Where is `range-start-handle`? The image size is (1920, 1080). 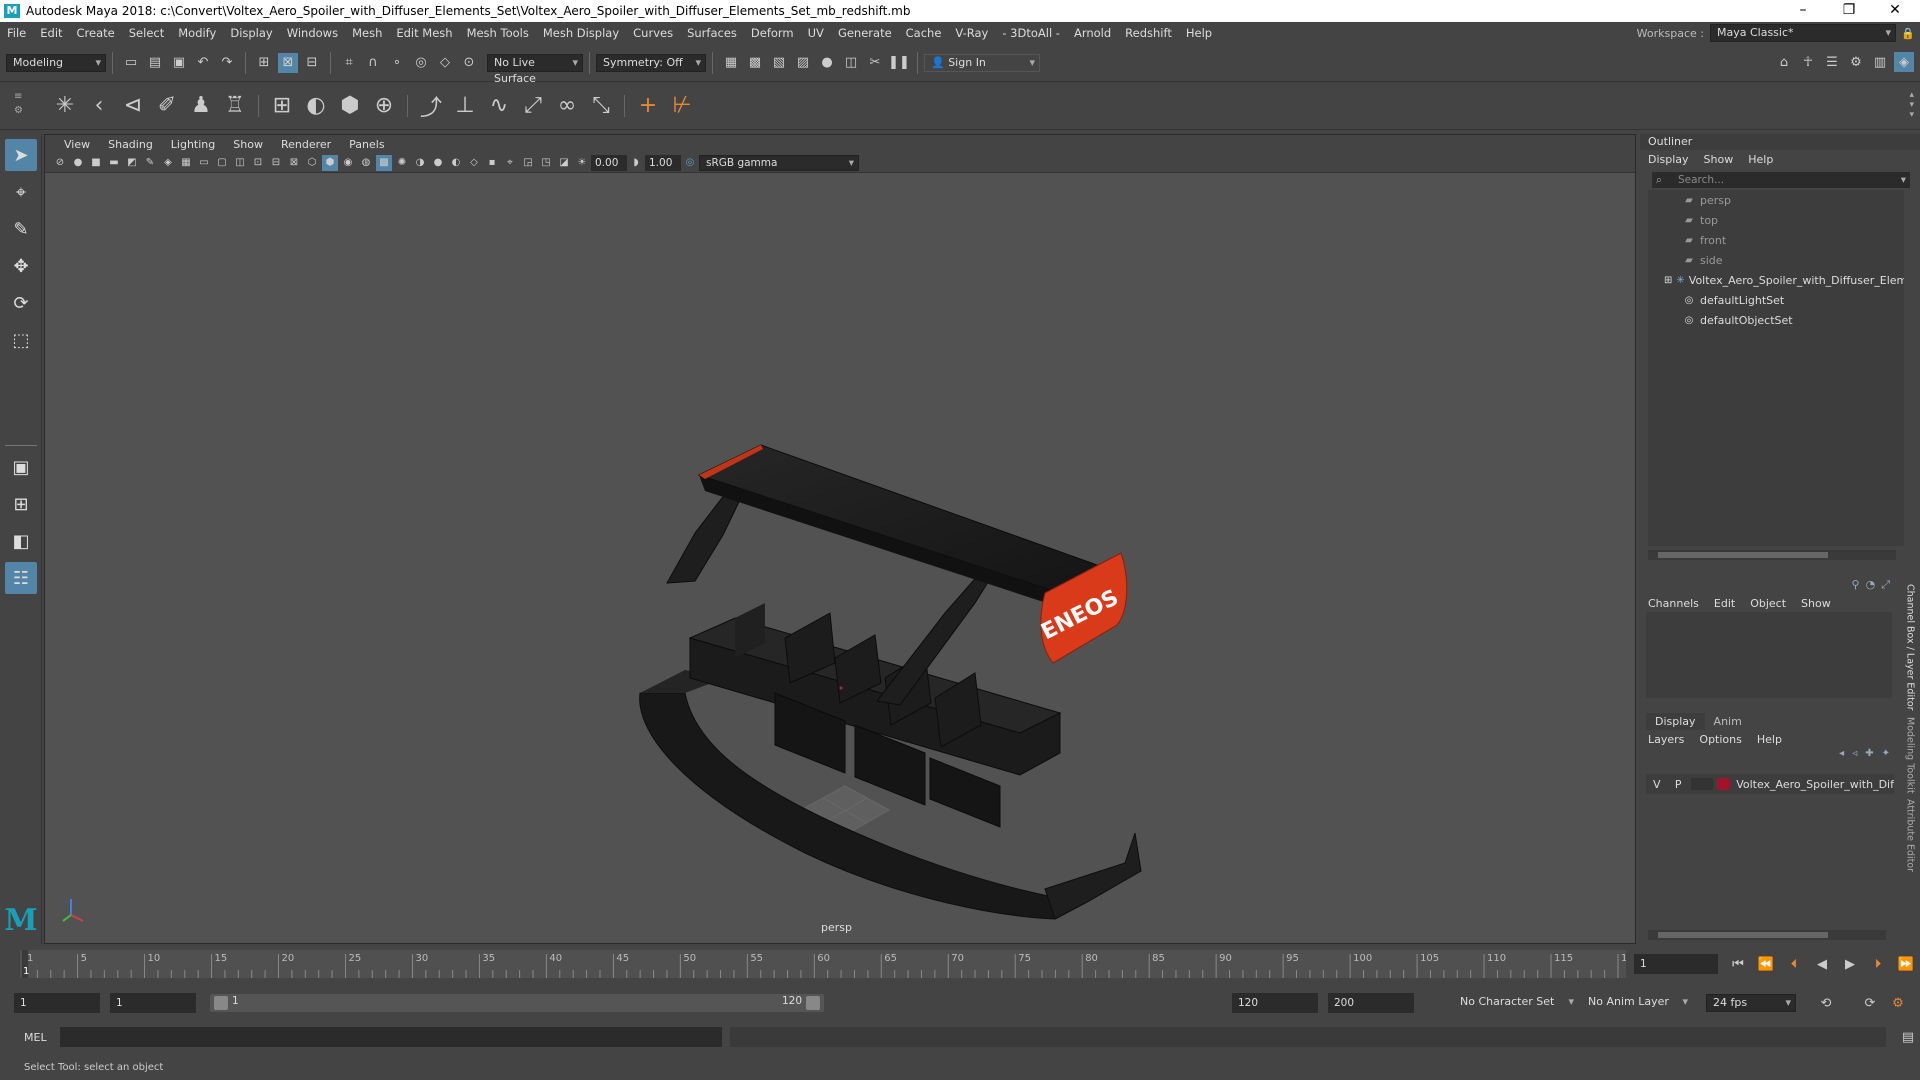 range-start-handle is located at coordinates (221, 1003).